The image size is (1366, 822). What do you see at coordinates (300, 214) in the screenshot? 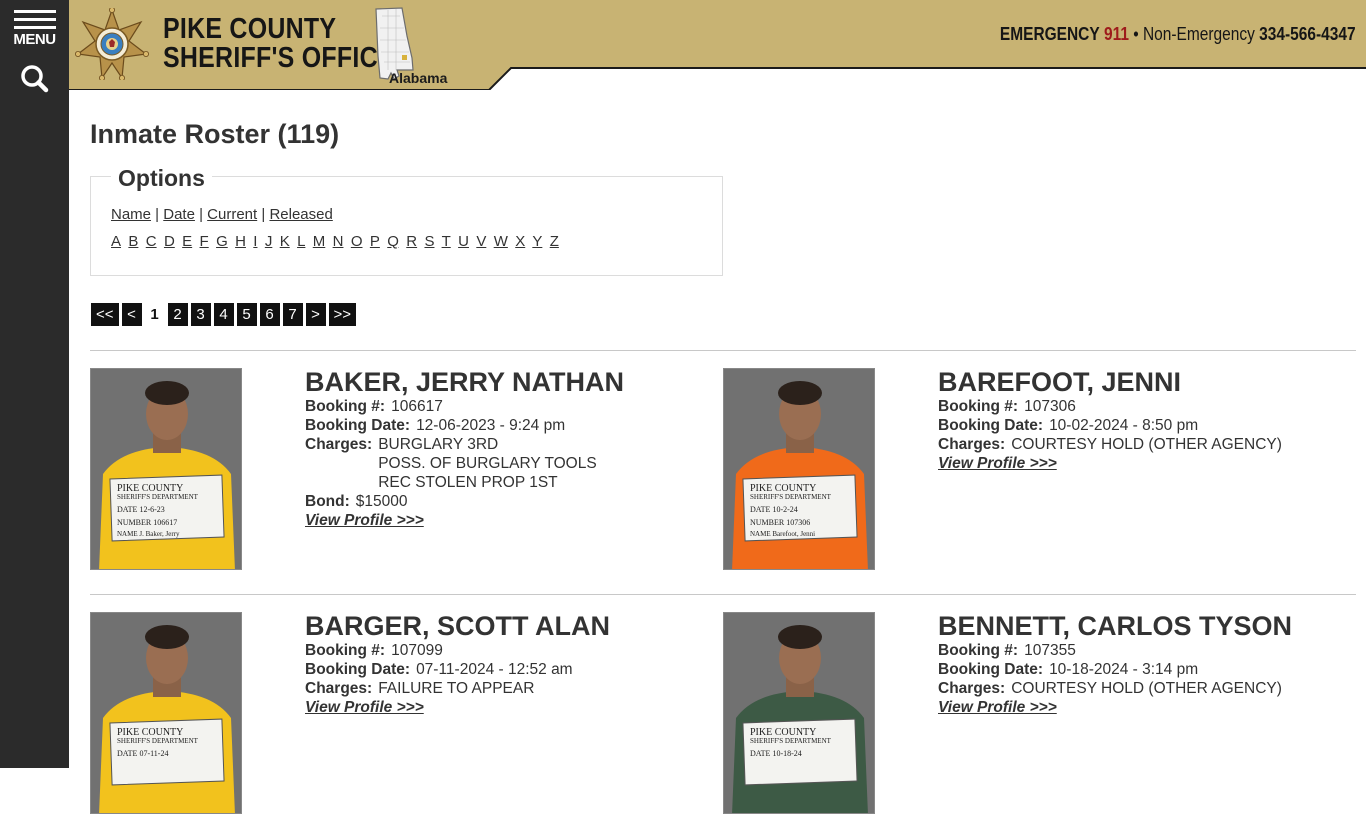
I see `filter-released-link: Released` at bounding box center [300, 214].